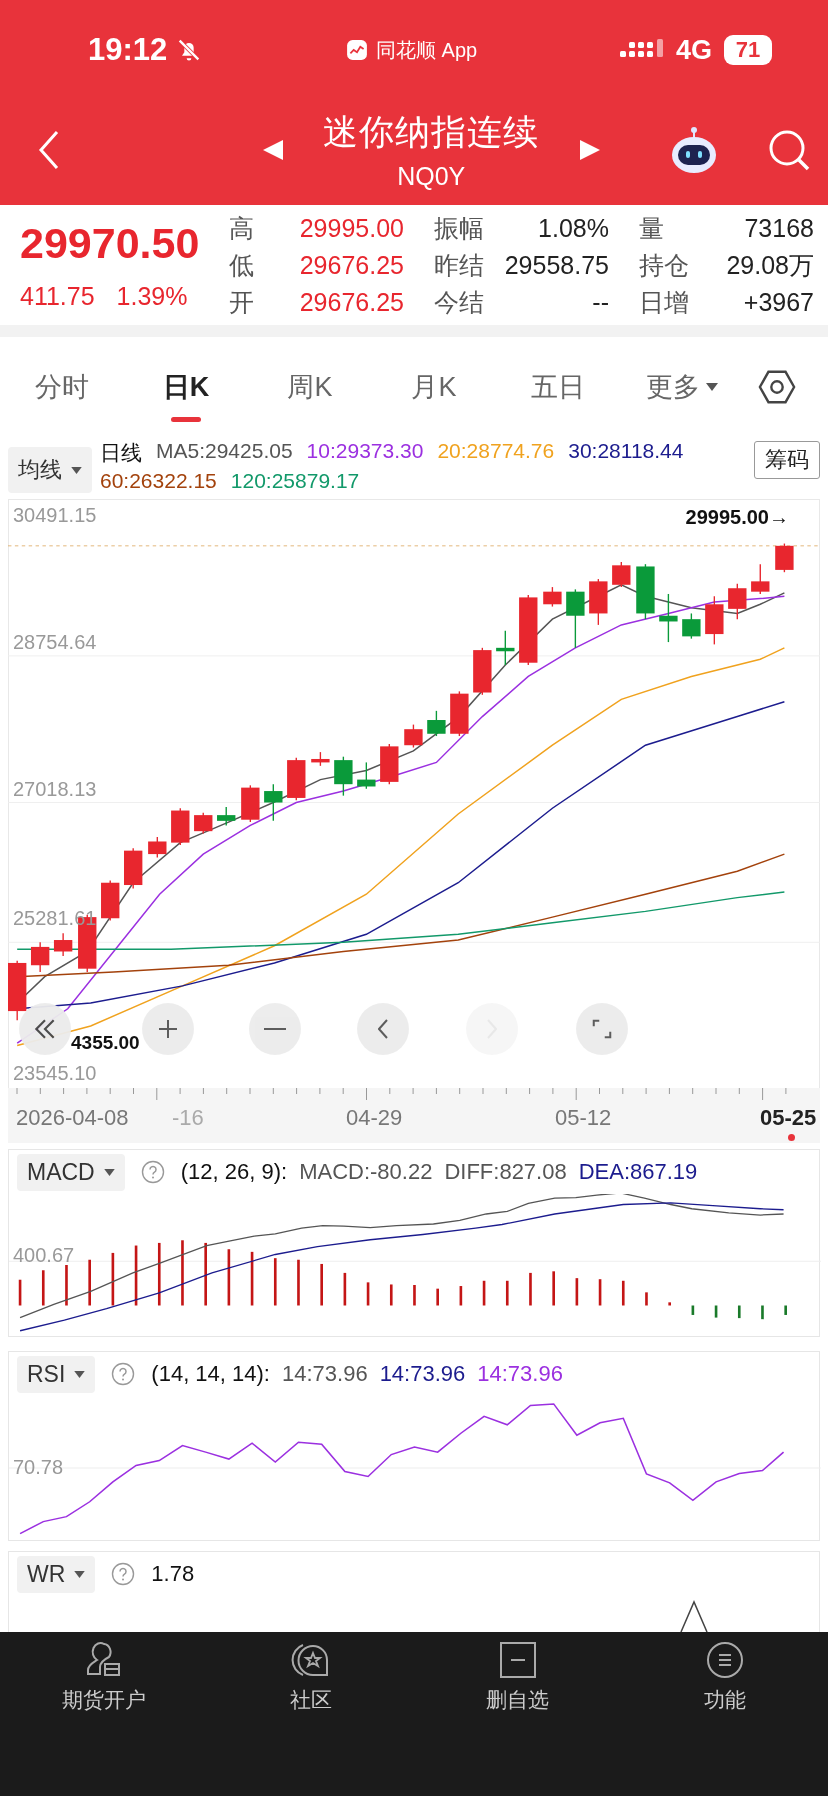 The height and width of the screenshot is (1796, 828). I want to click on period-tab: 月K, so click(434, 387).